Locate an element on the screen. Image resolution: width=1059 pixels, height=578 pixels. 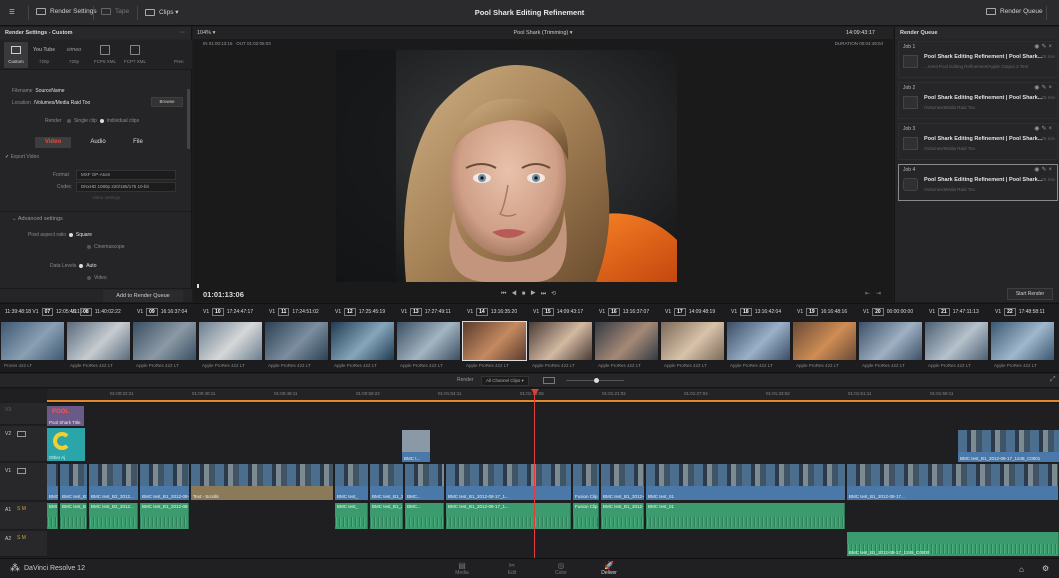
timeline-selector: Pool Shark (Trimming) ▾ is located at coordinates (543, 33).